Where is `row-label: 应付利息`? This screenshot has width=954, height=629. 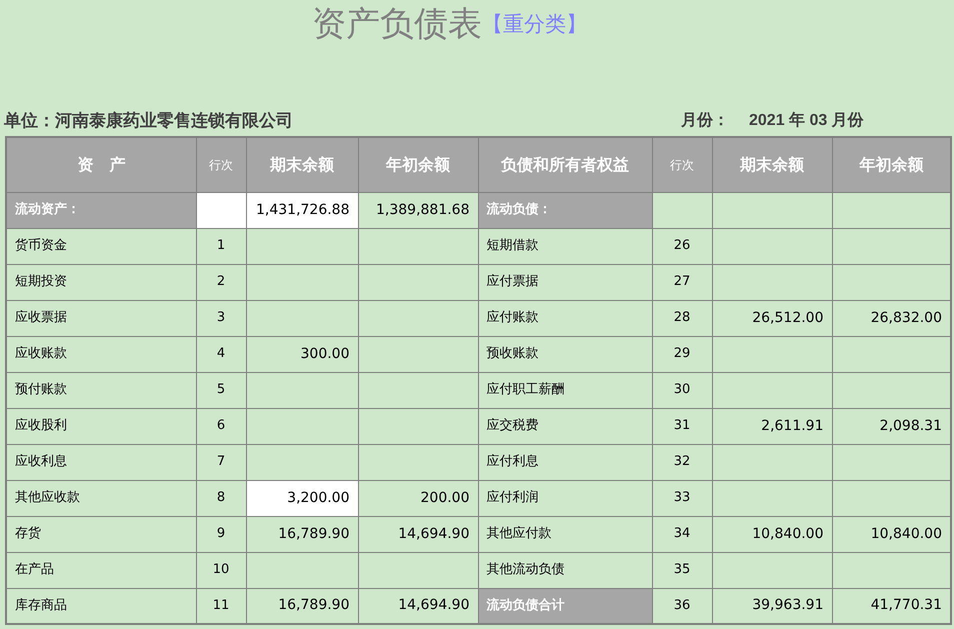
row-label: 应付利息 is located at coordinates (565, 462).